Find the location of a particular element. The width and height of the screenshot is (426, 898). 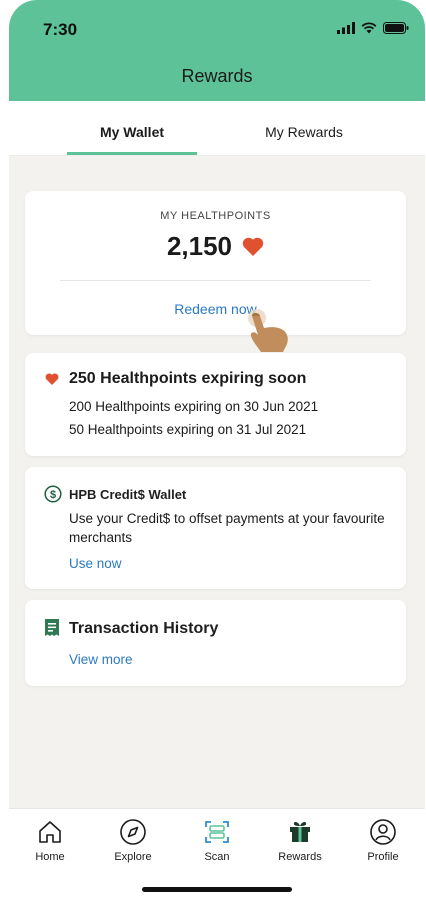

nav-profile: Profile is located at coordinates (383, 839).